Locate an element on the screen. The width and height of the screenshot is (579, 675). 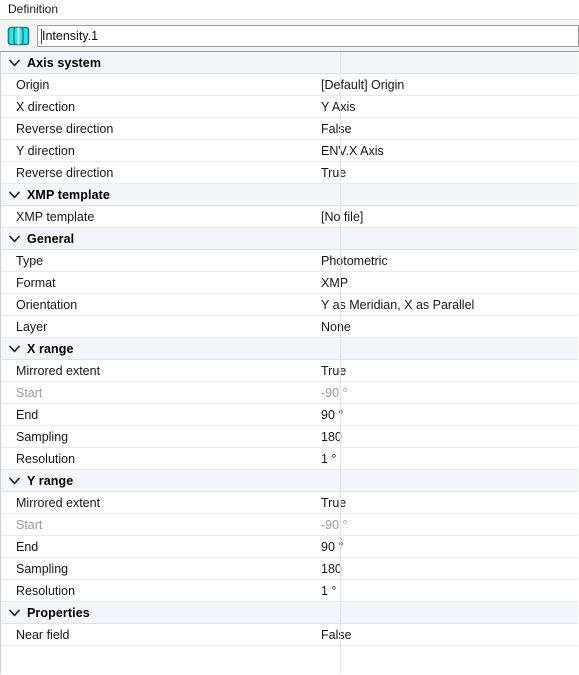
property-group-header: Y range is located at coordinates (289, 481).